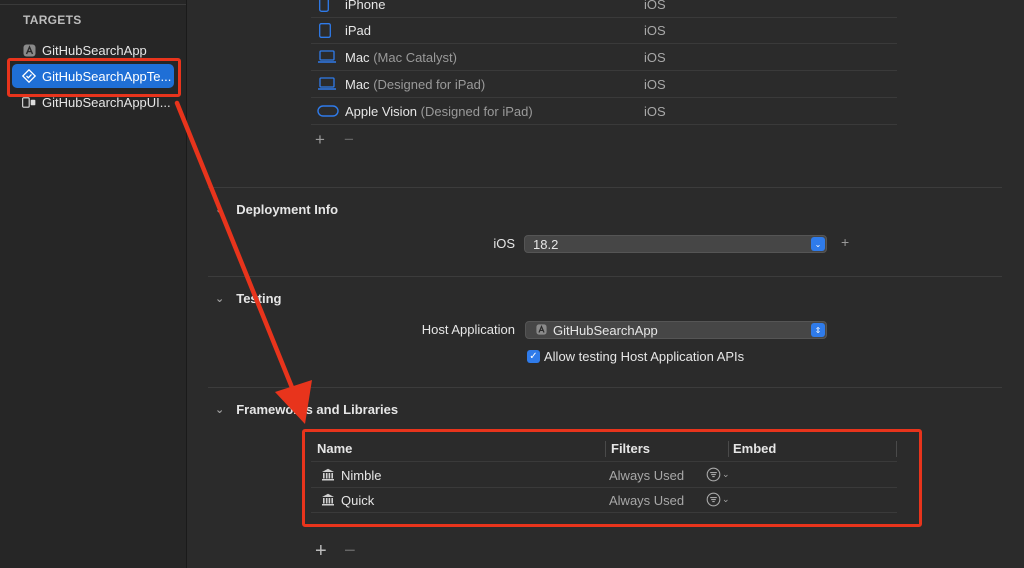 The image size is (1024, 568). Describe the element at coordinates (415, 84) in the screenshot. I see `destination-name: Mac (Designed for iPad)` at that location.